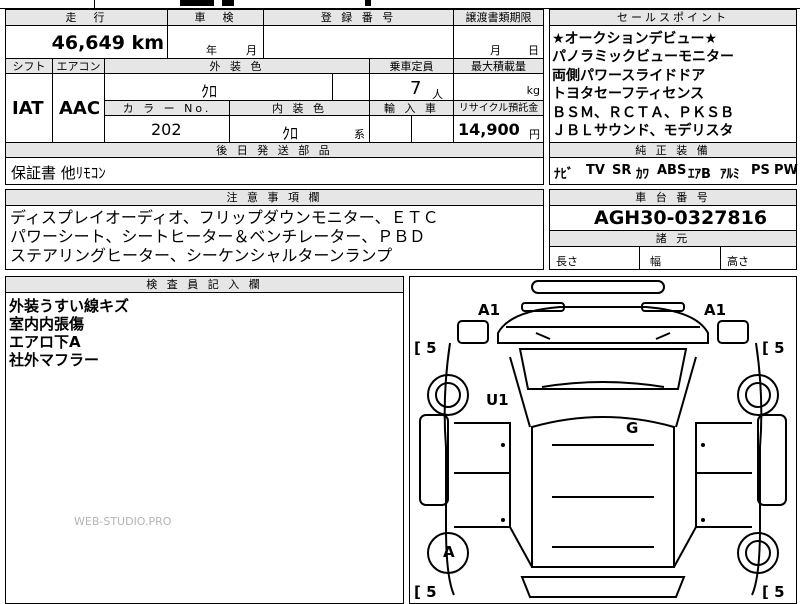 The image size is (800, 604). I want to click on top-cutoff-strip, so click(400, 4).